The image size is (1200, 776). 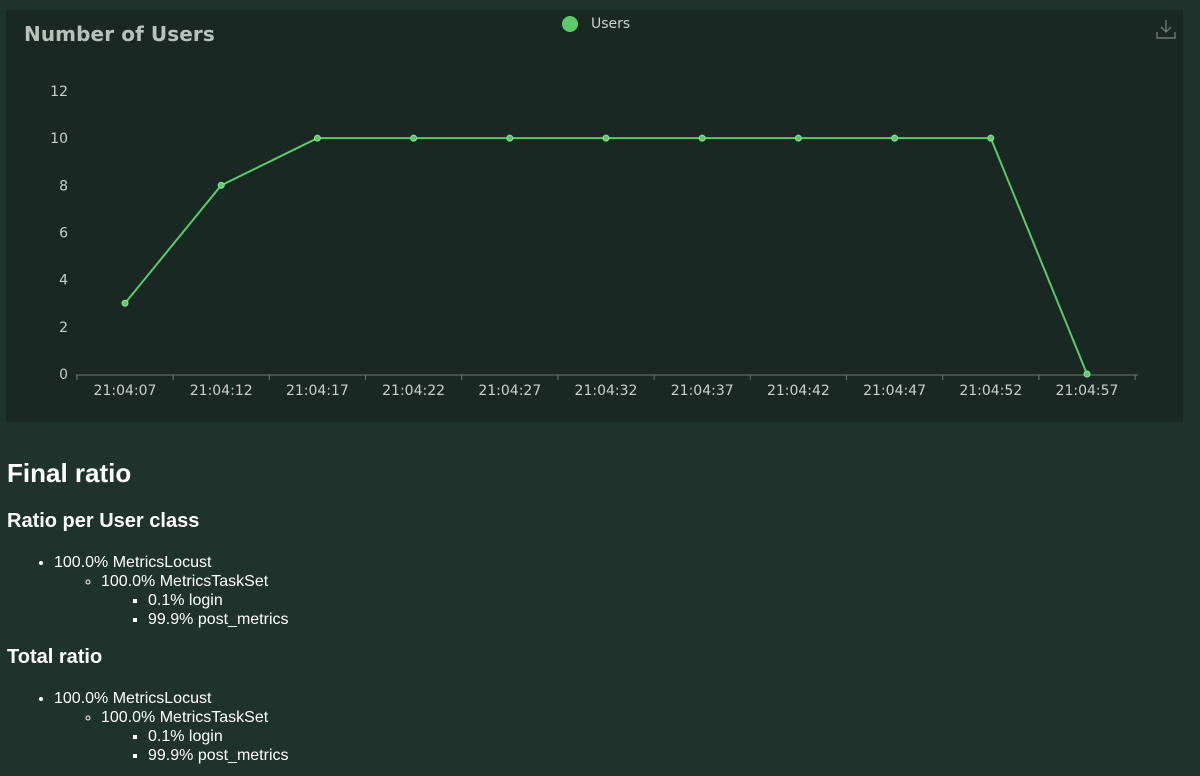 I want to click on legend-marker-users, so click(x=570, y=24).